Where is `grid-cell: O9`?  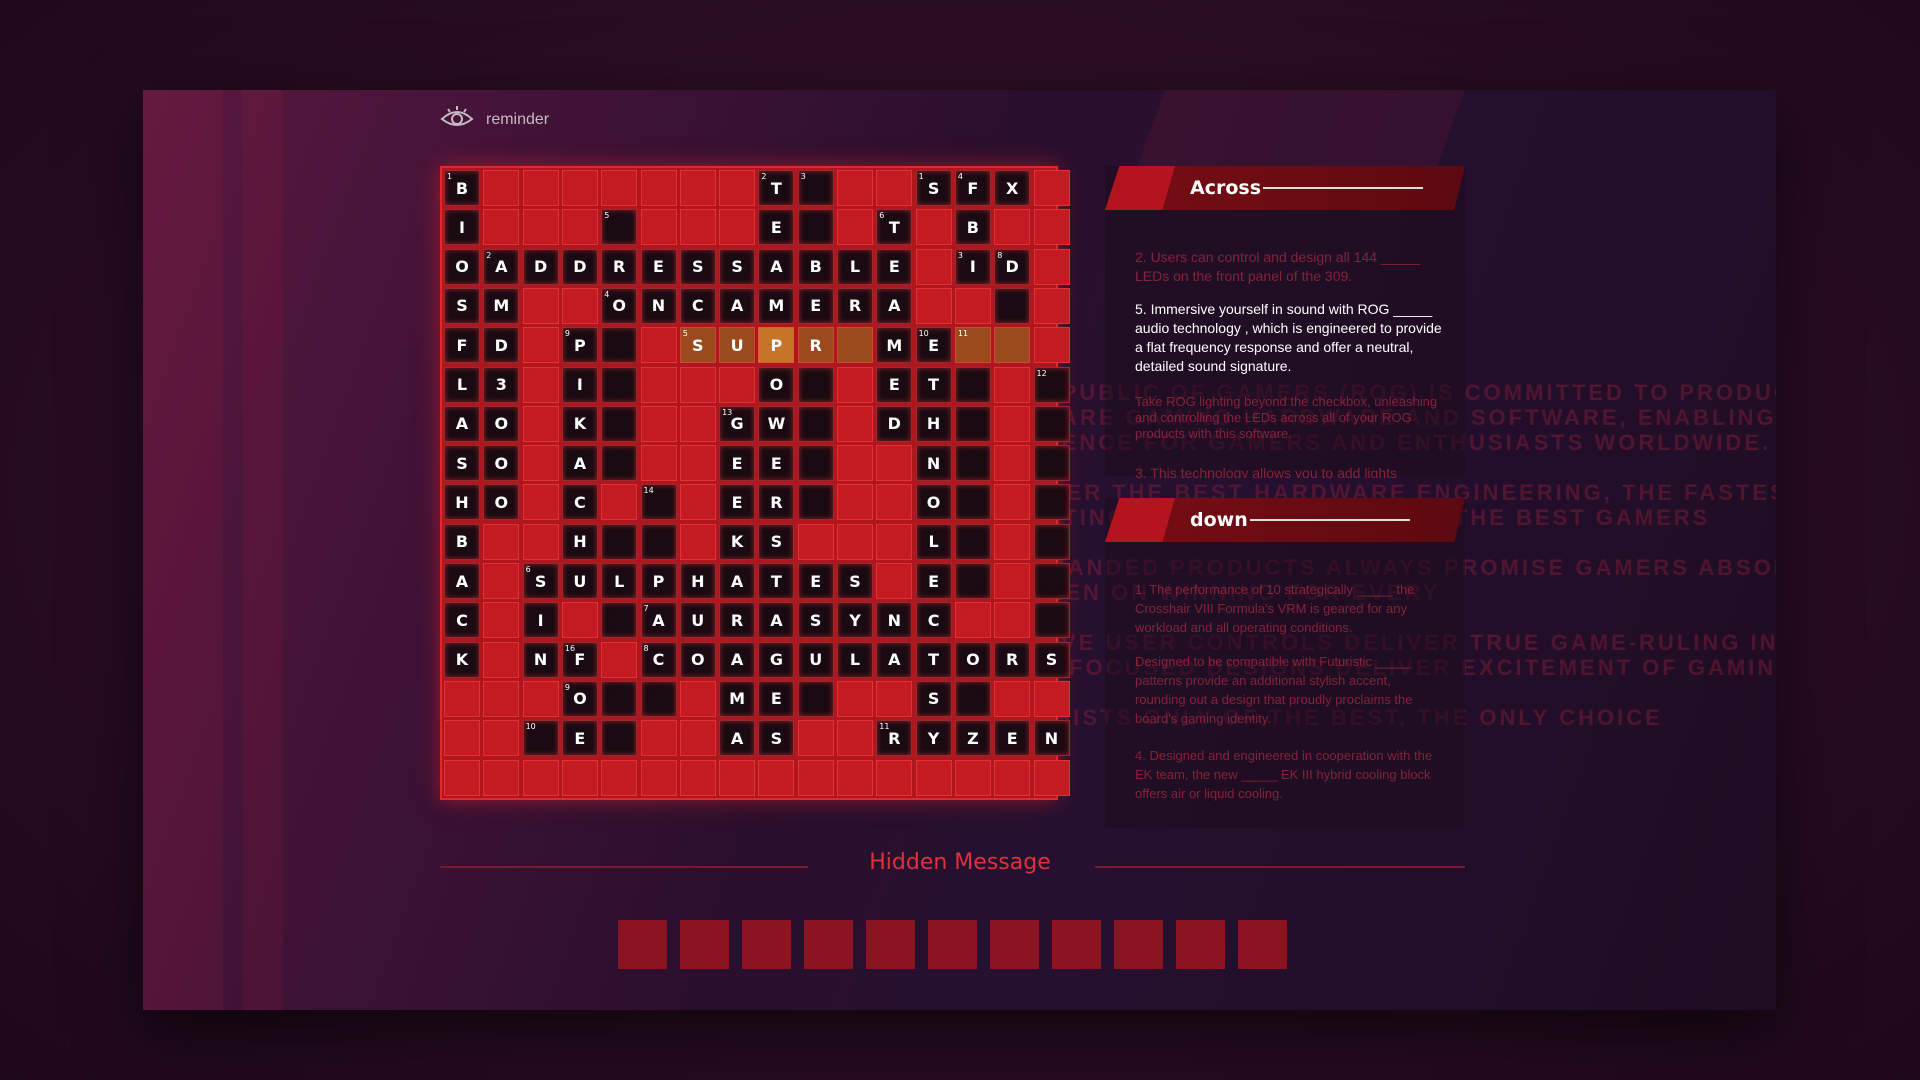 grid-cell: O9 is located at coordinates (579, 698).